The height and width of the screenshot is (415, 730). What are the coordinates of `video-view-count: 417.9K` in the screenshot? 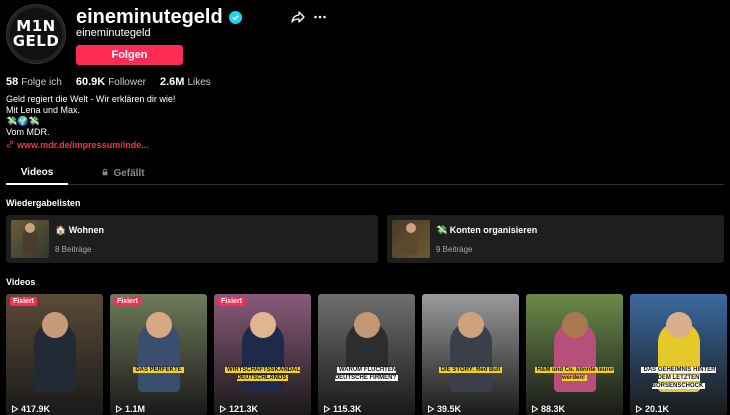 It's located at (30, 409).